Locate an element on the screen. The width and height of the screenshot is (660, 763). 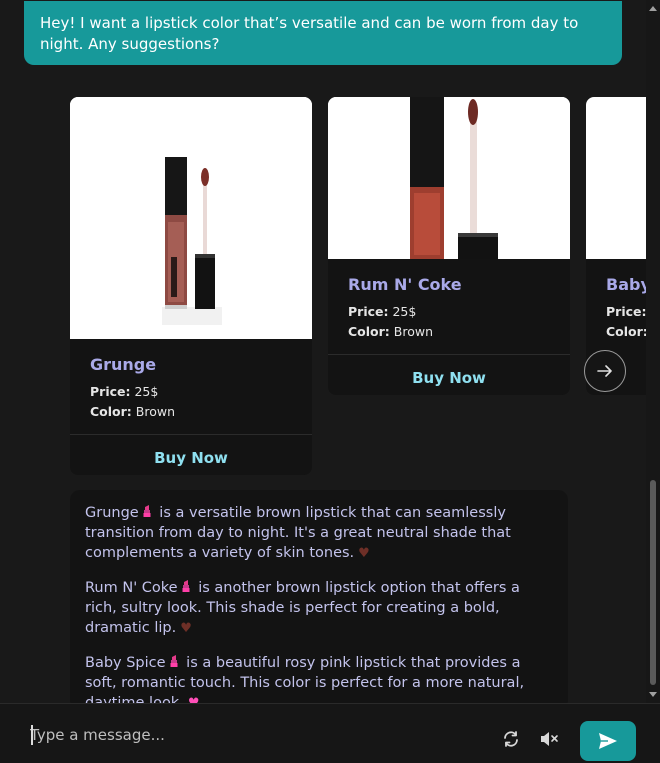
refresh-icon is located at coordinates (511, 739).